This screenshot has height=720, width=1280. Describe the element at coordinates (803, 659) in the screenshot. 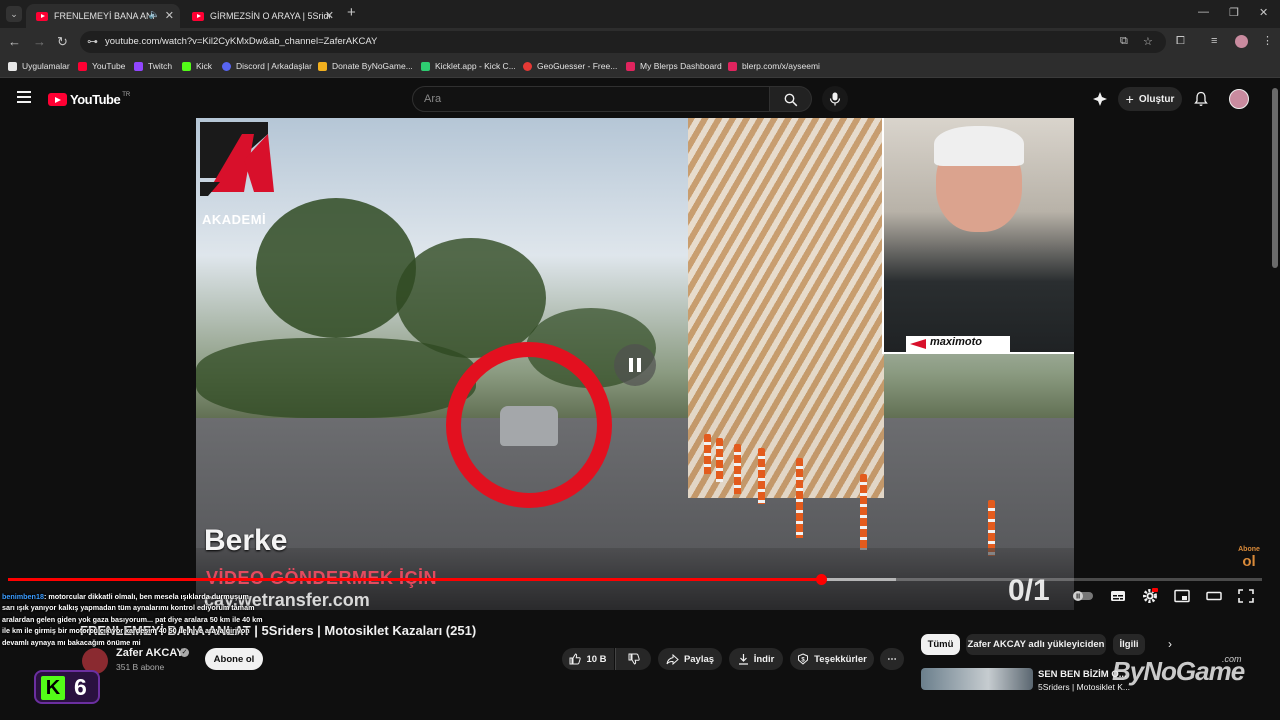

I see `super-thanks-icon: $` at that location.